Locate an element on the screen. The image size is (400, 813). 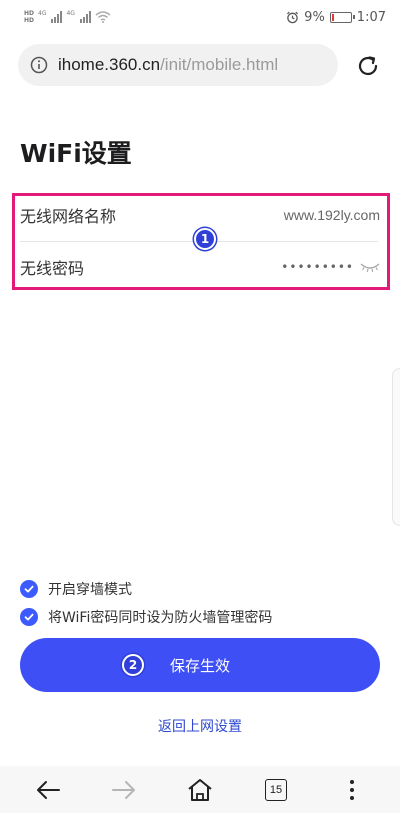
tabs-count: 15 is located at coordinates (276, 789).